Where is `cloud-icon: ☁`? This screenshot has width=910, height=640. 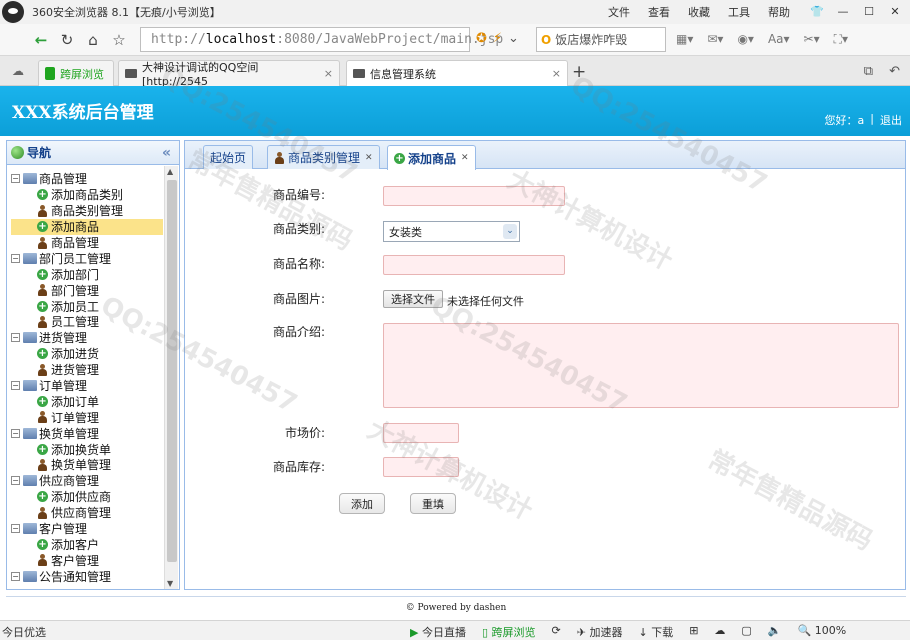 cloud-icon: ☁ is located at coordinates (18, 71).